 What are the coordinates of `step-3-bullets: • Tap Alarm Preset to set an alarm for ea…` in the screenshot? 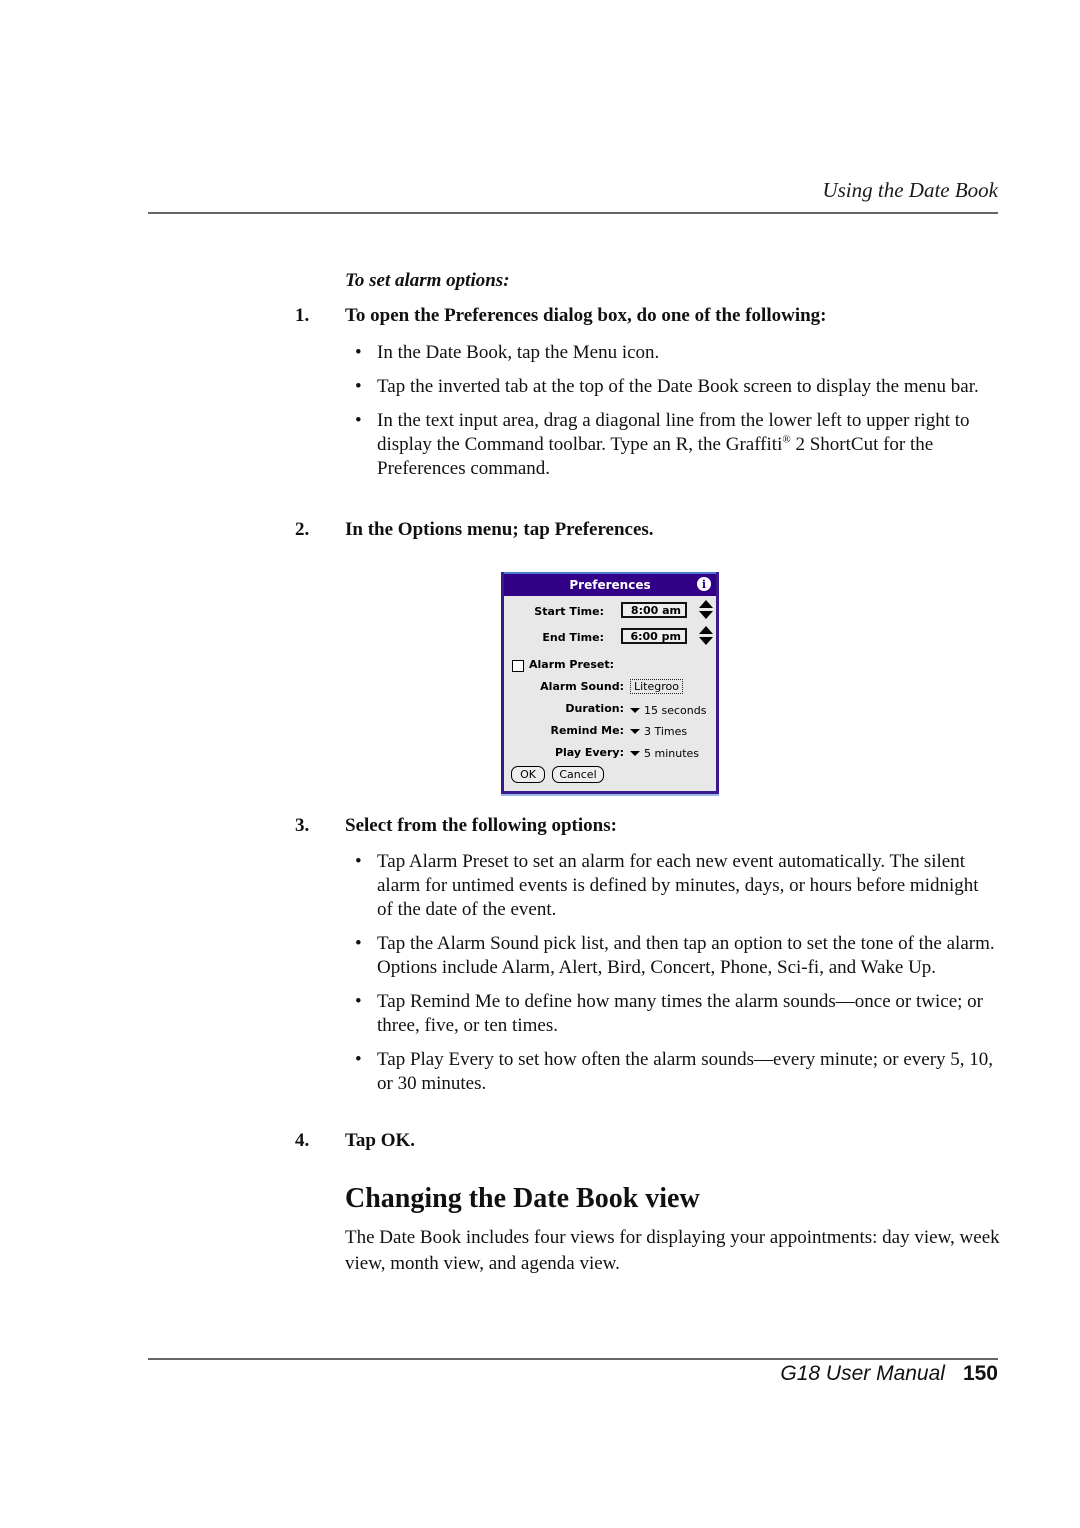 It's located at (675, 978).